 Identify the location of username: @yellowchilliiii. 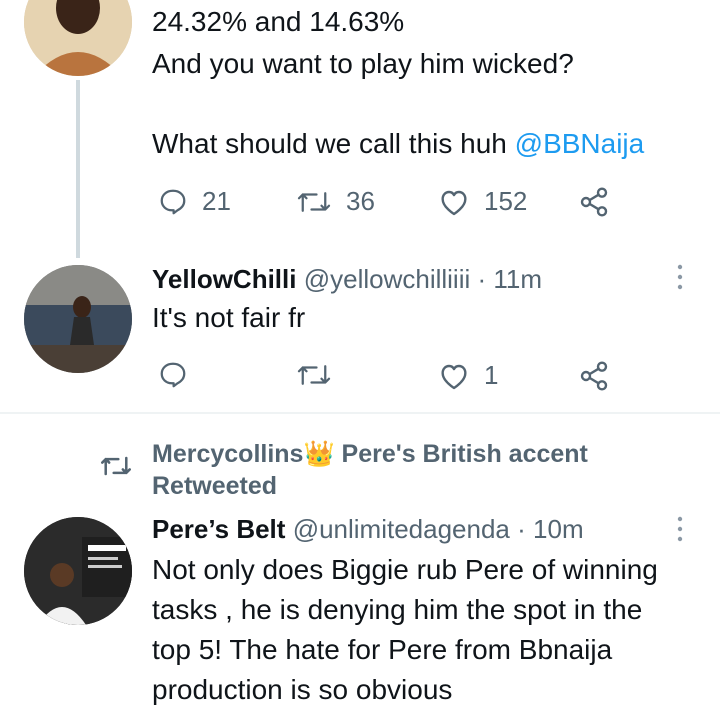
(387, 279).